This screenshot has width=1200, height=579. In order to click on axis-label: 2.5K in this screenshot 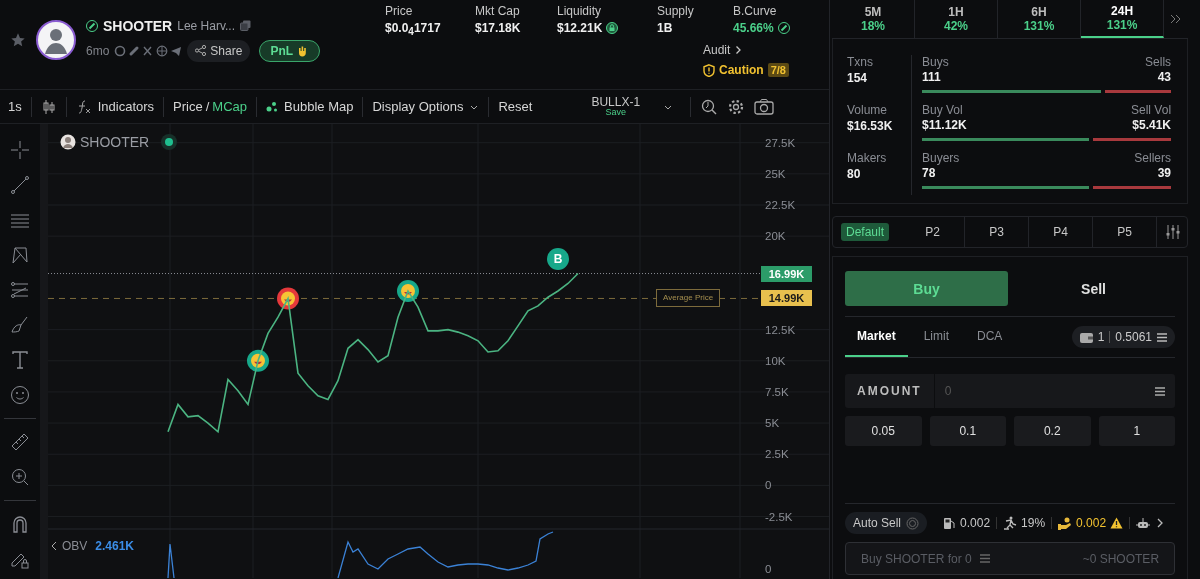, I will do `click(777, 454)`.